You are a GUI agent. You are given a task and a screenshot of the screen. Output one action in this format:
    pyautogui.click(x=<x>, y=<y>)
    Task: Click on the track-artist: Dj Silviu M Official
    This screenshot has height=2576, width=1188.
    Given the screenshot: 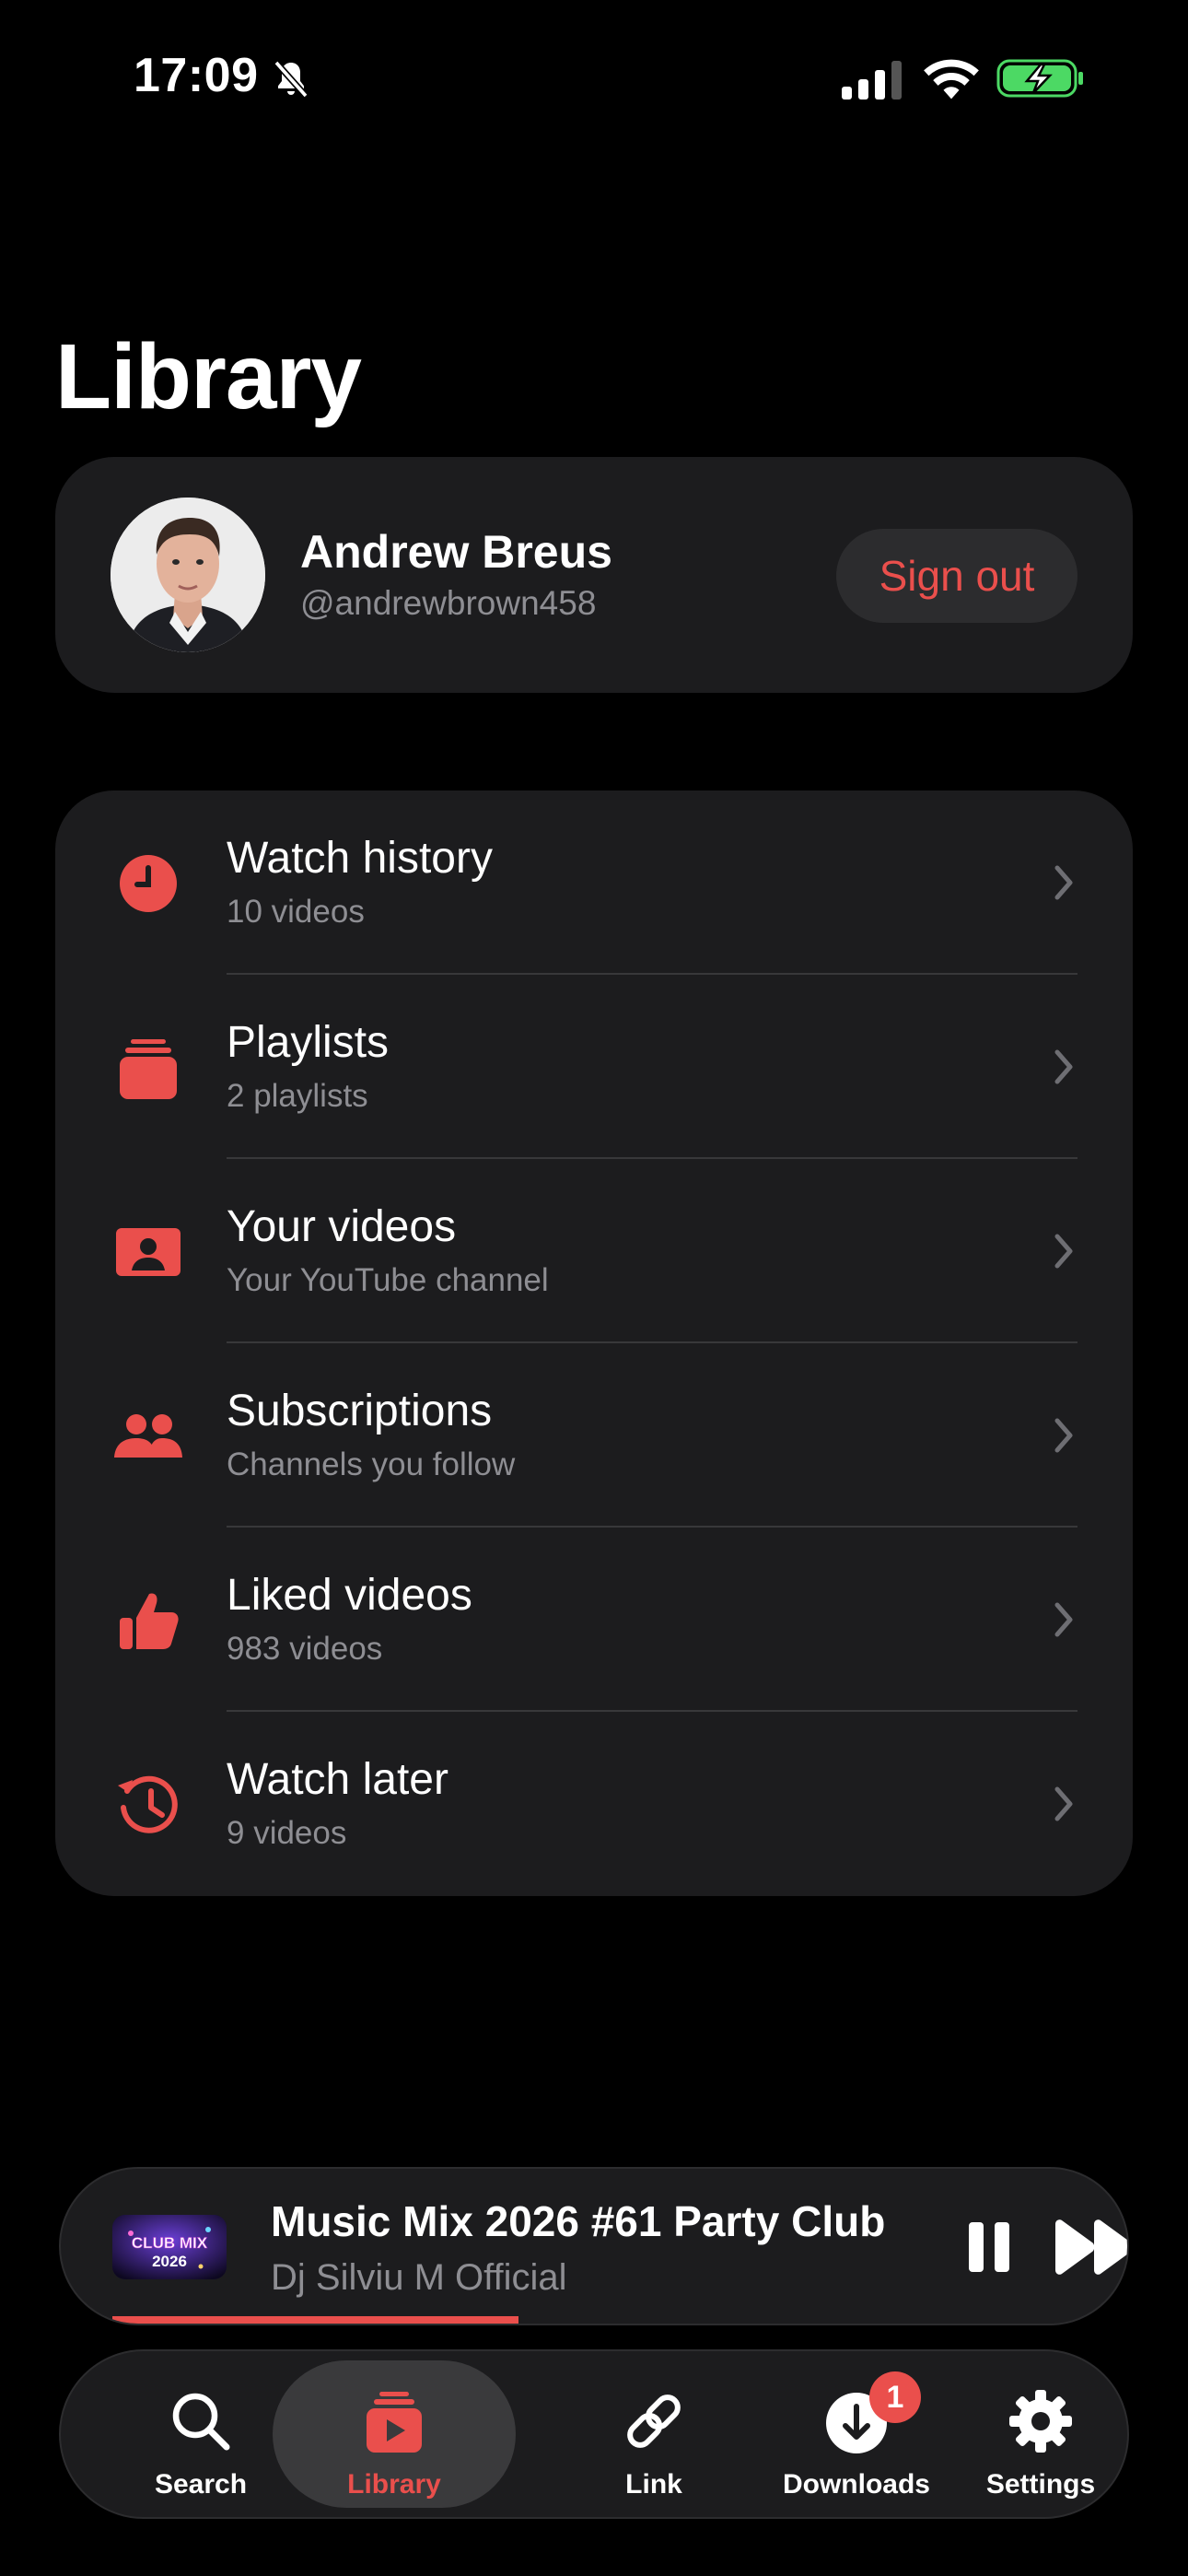 What is the action you would take?
    pyautogui.click(x=419, y=2277)
    